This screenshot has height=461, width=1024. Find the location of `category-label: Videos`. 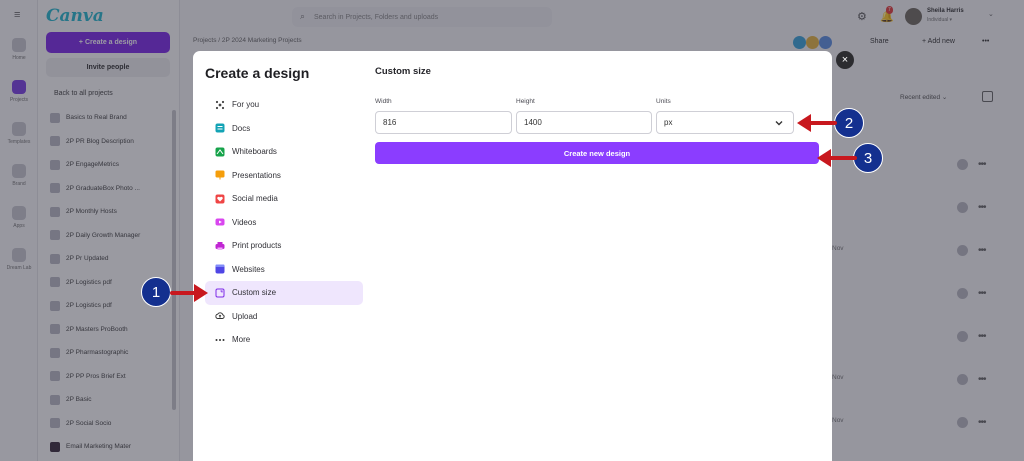

category-label: Videos is located at coordinates (244, 222).